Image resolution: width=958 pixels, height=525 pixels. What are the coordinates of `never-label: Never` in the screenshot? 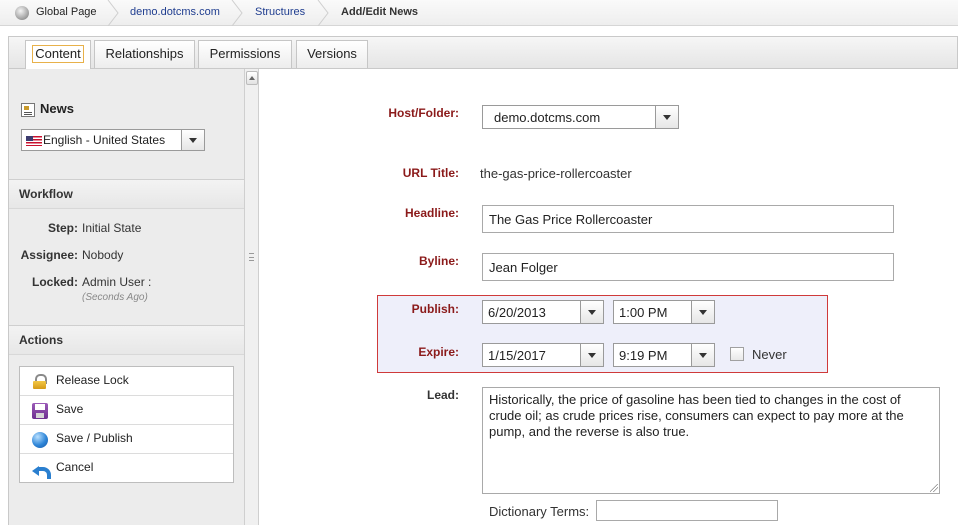 It's located at (769, 354).